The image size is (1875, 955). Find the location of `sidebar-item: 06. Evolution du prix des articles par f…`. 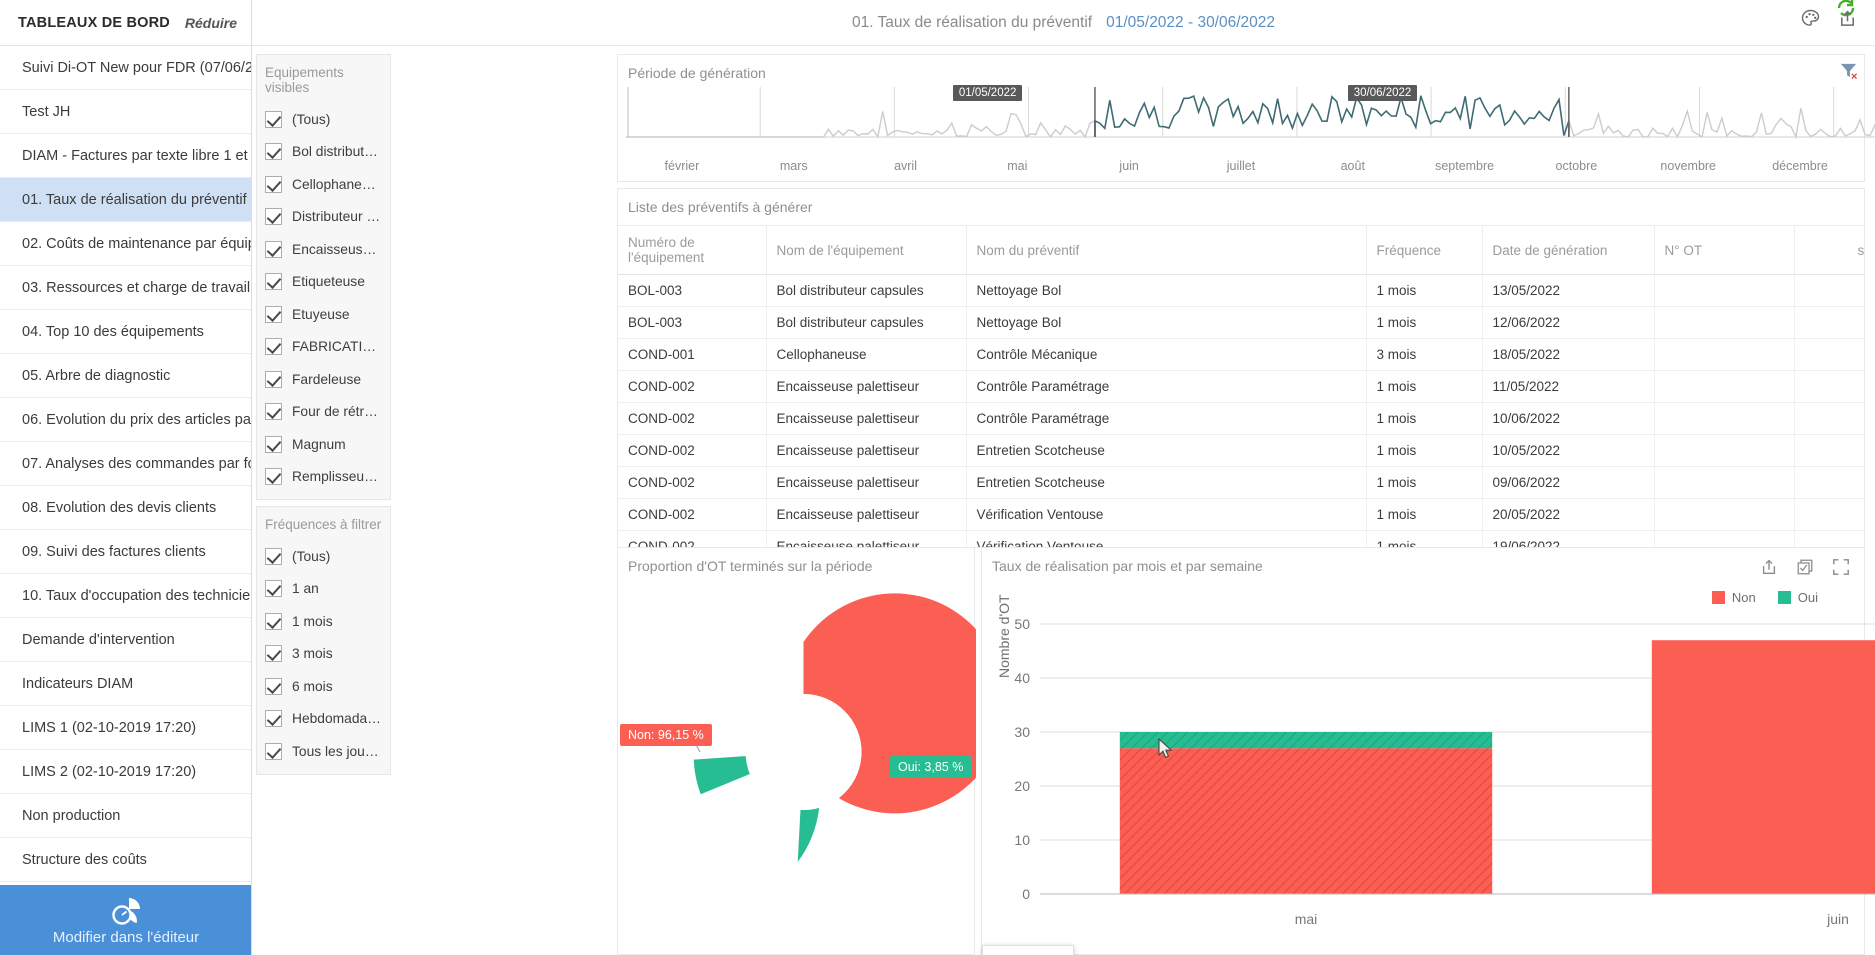

sidebar-item: 06. Evolution du prix des articles par f… is located at coordinates (125, 420).